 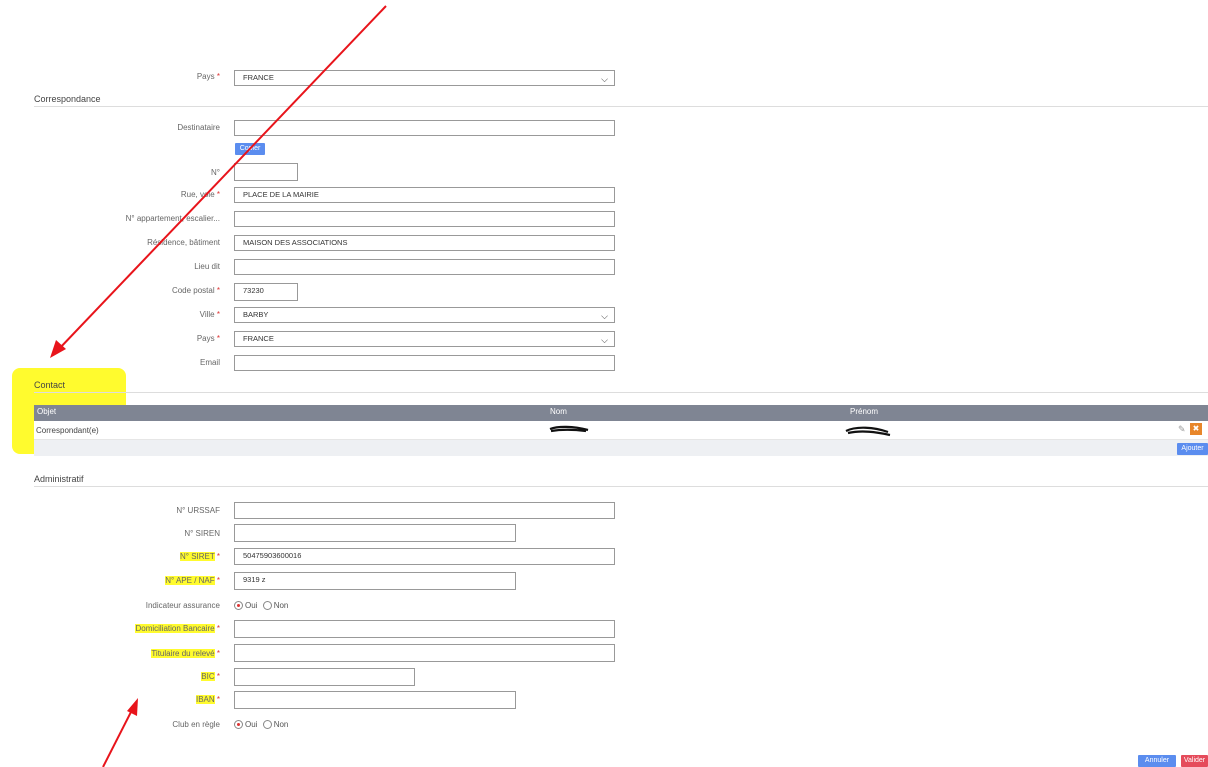 I want to click on annotation-arrow-bottom, so click(x=118, y=736).